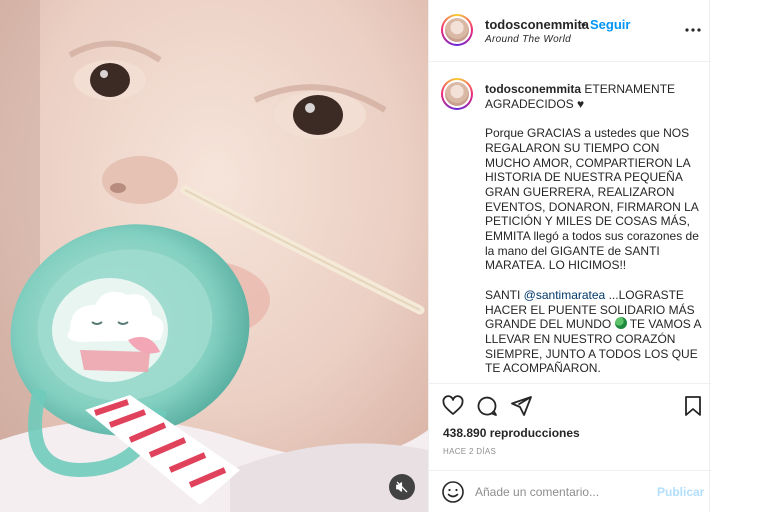  Describe the element at coordinates (570, 406) in the screenshot. I see `action-bar` at that location.